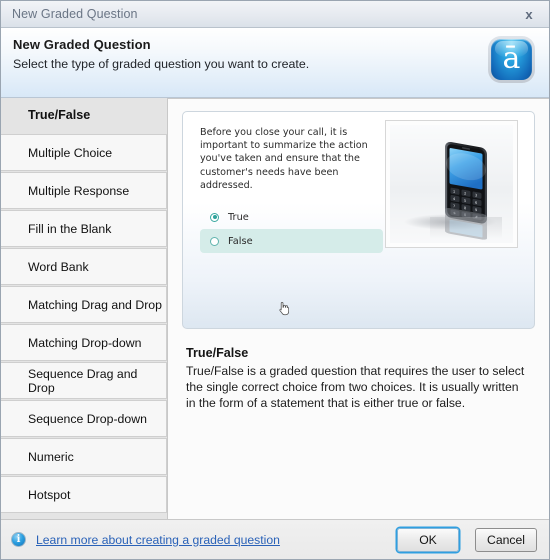  What do you see at coordinates (84, 266) in the screenshot?
I see `sidebar-item-word-bank: Word Bank` at bounding box center [84, 266].